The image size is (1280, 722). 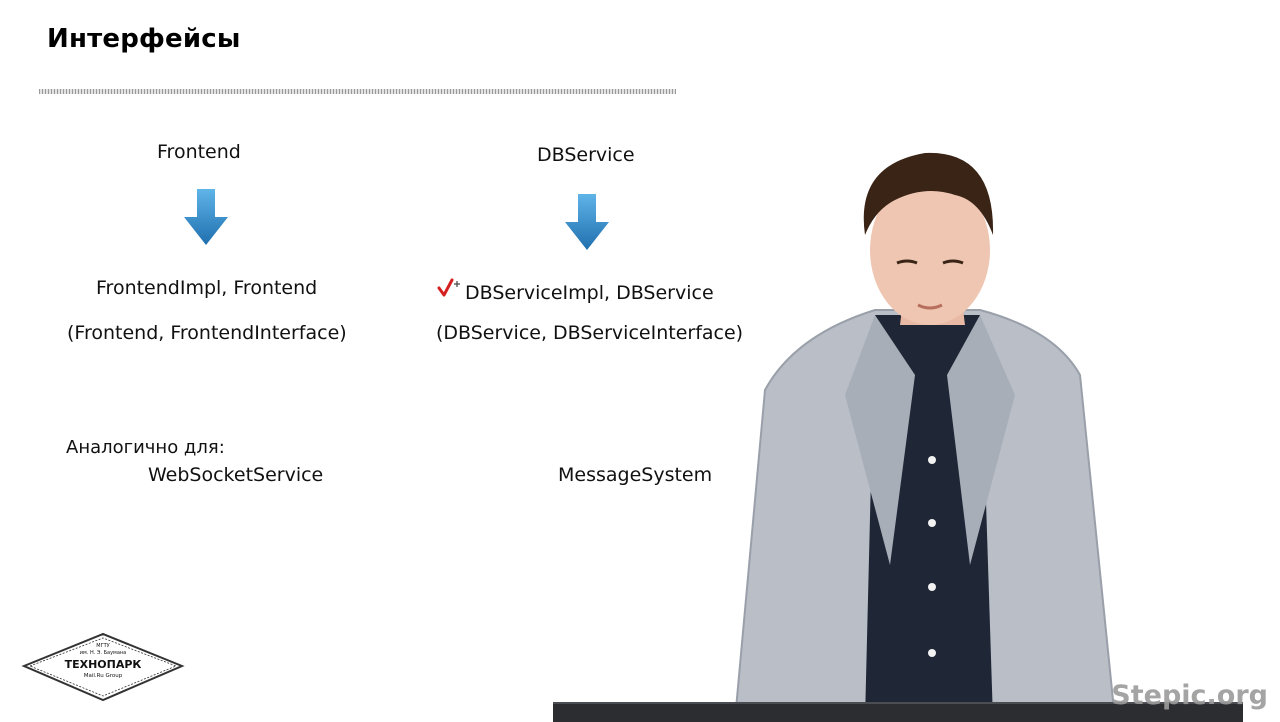 I want to click on checkmark-cursor-icon, so click(x=448, y=287).